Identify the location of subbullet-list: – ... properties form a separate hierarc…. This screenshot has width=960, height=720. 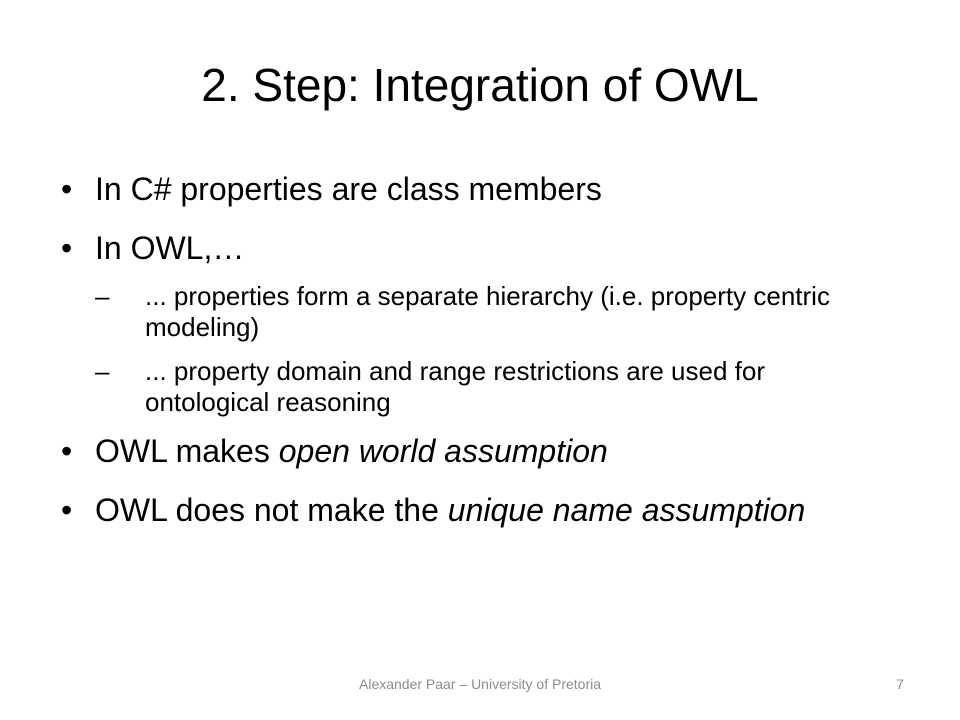
(467, 349).